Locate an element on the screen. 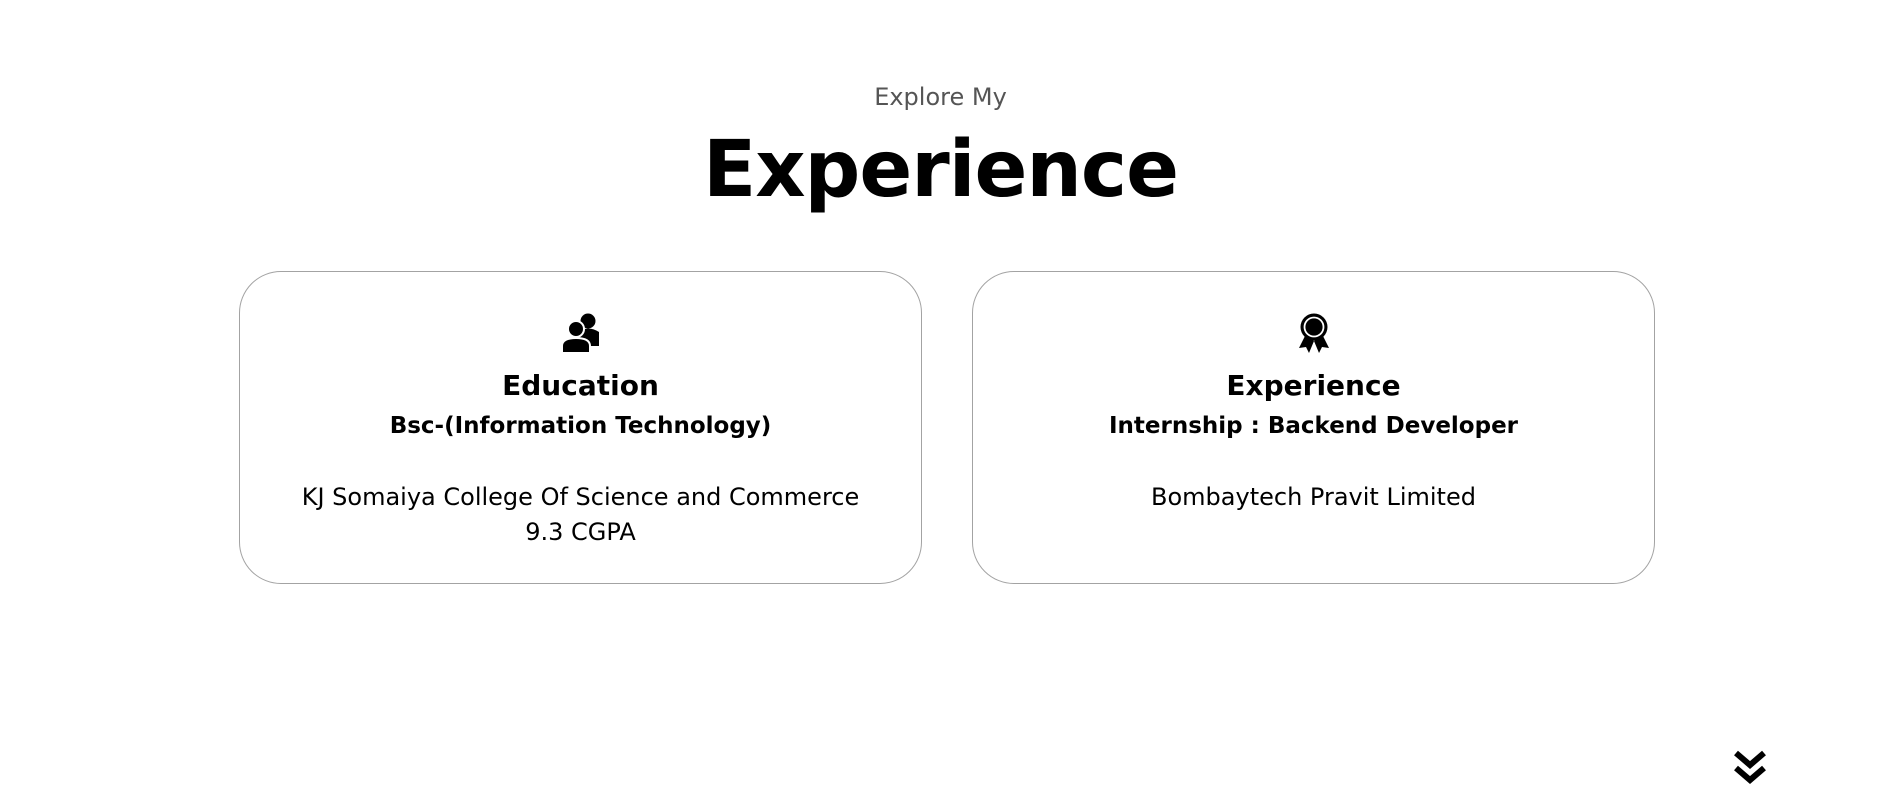 This screenshot has height=801, width=1881. users-icon is located at coordinates (579, 333).